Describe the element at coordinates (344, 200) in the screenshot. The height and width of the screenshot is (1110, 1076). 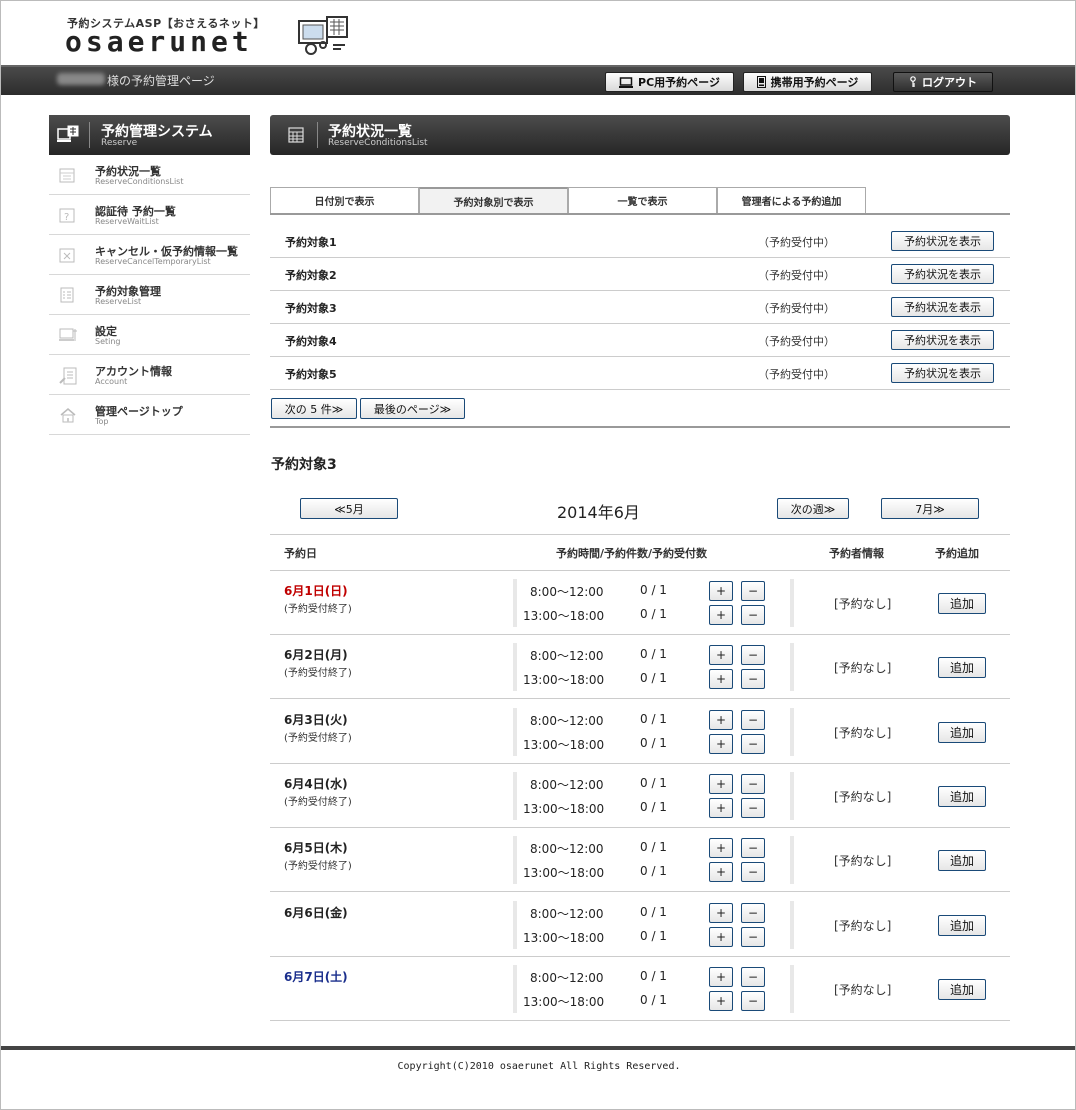
I see `tab-by-date: 日付別で表示` at that location.